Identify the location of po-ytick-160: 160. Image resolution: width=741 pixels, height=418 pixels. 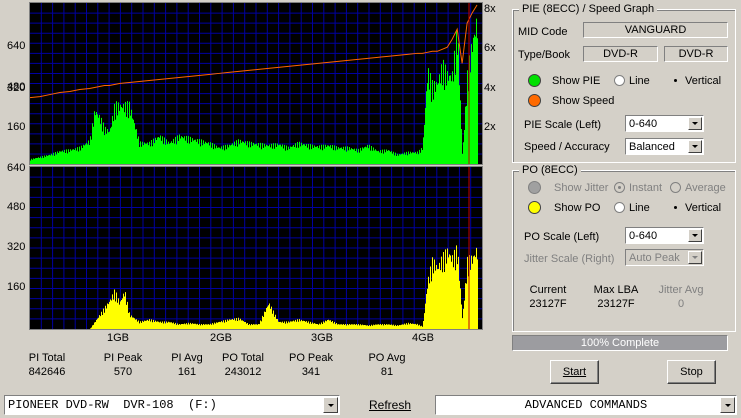
(16, 287).